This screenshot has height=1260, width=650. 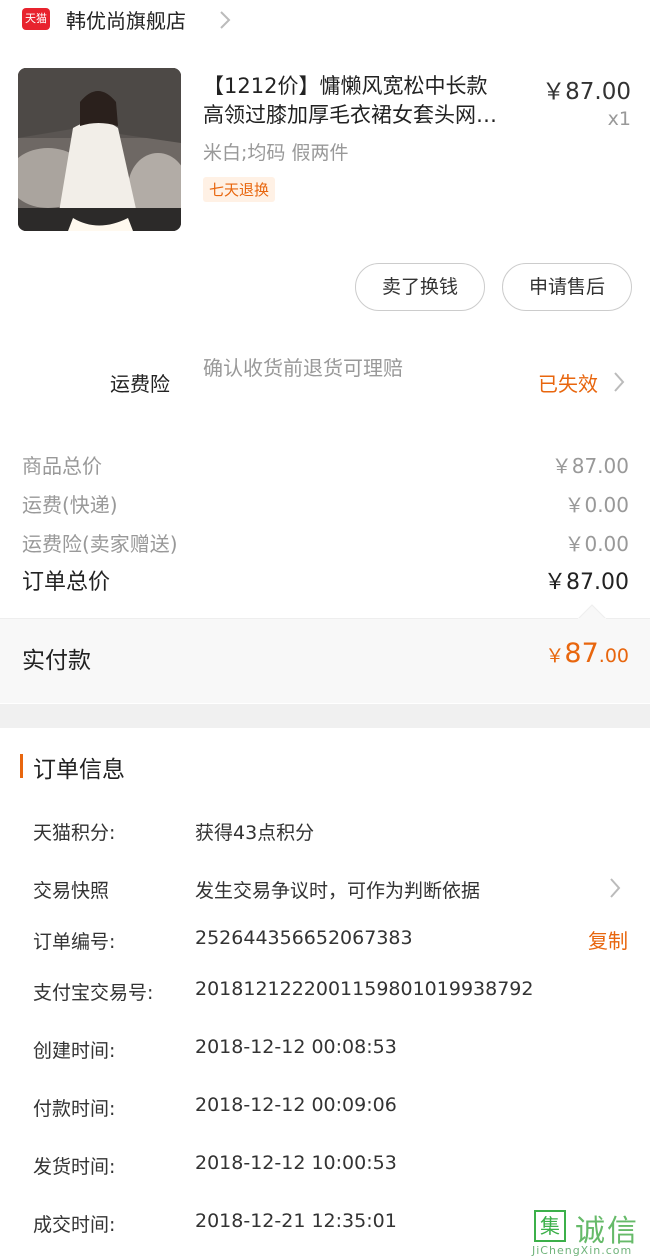 What do you see at coordinates (71, 889) in the screenshot?
I see `trade-snapshot-label: 交易快照` at bounding box center [71, 889].